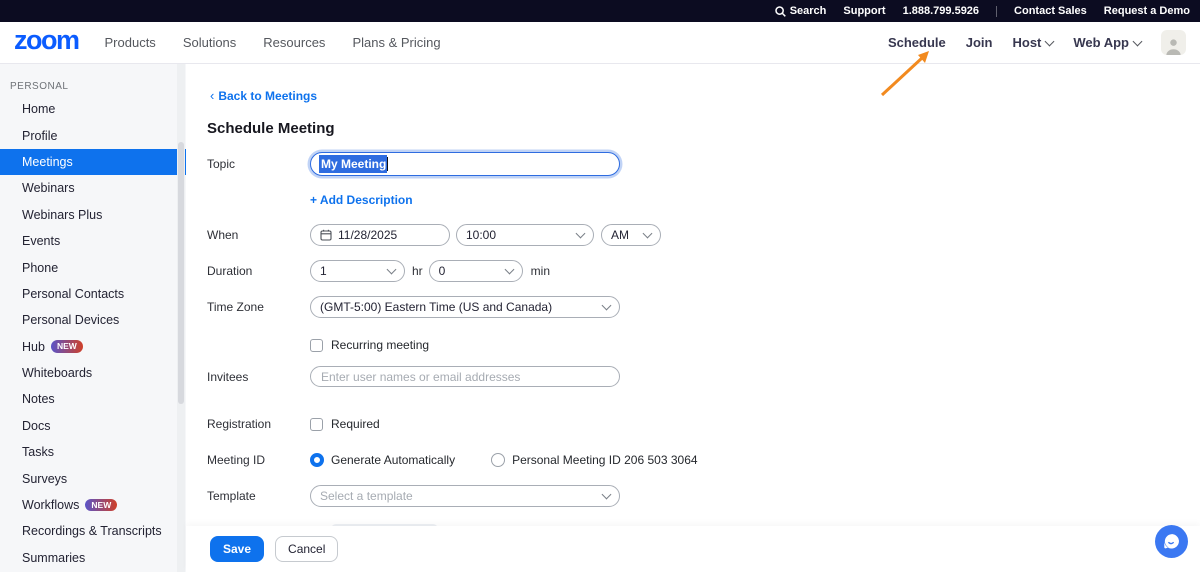 This screenshot has width=1200, height=572. What do you see at coordinates (93, 452) in the screenshot?
I see `sidebar-item: Tasks` at bounding box center [93, 452].